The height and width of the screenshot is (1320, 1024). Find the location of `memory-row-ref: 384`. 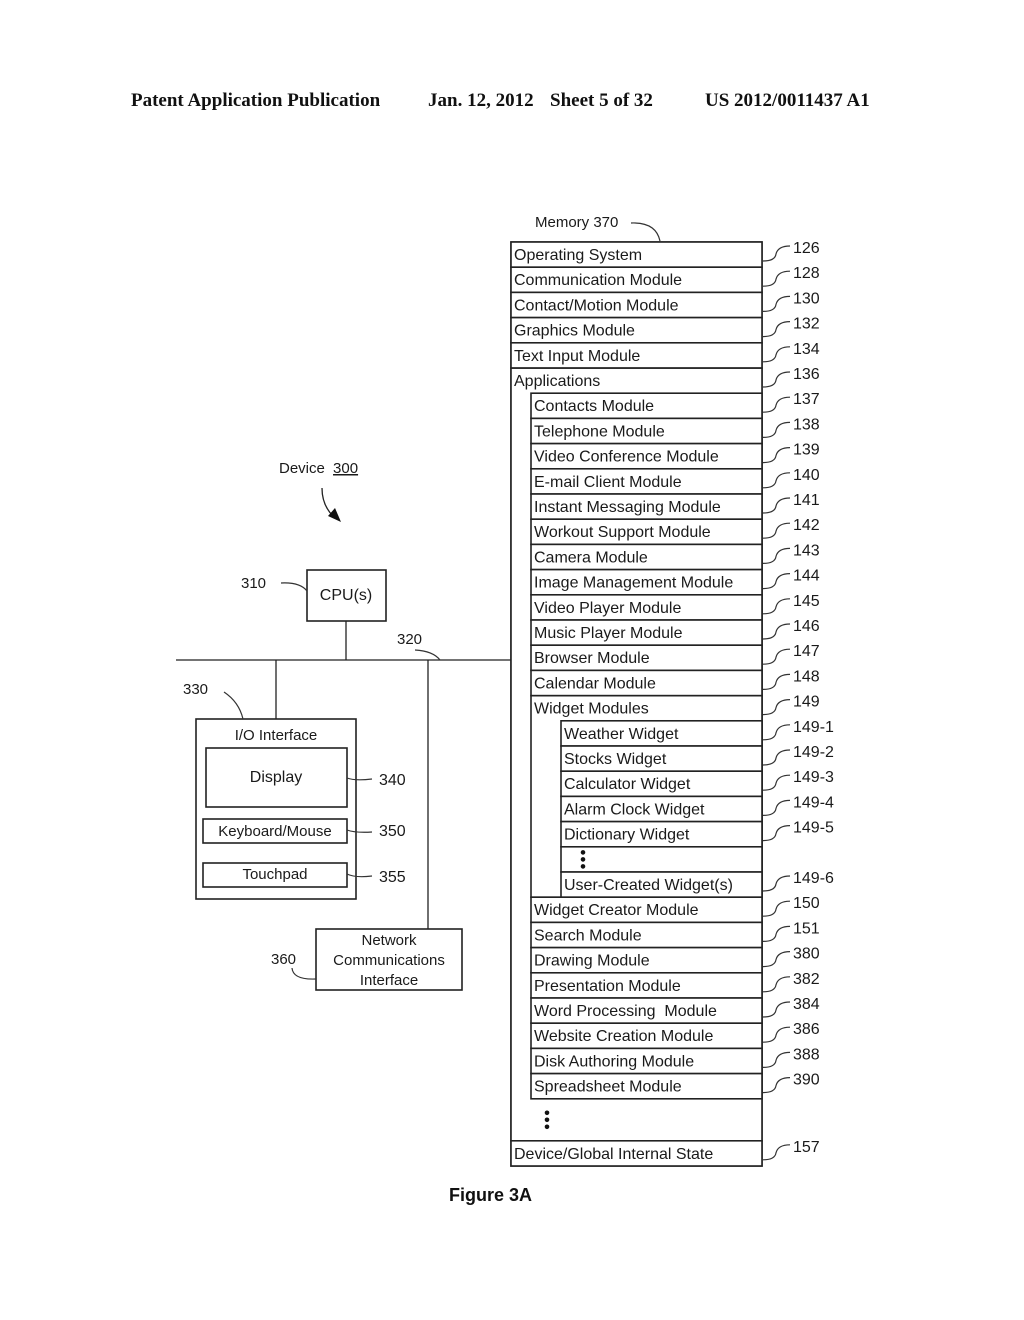

memory-row-ref: 384 is located at coordinates (806, 1004).